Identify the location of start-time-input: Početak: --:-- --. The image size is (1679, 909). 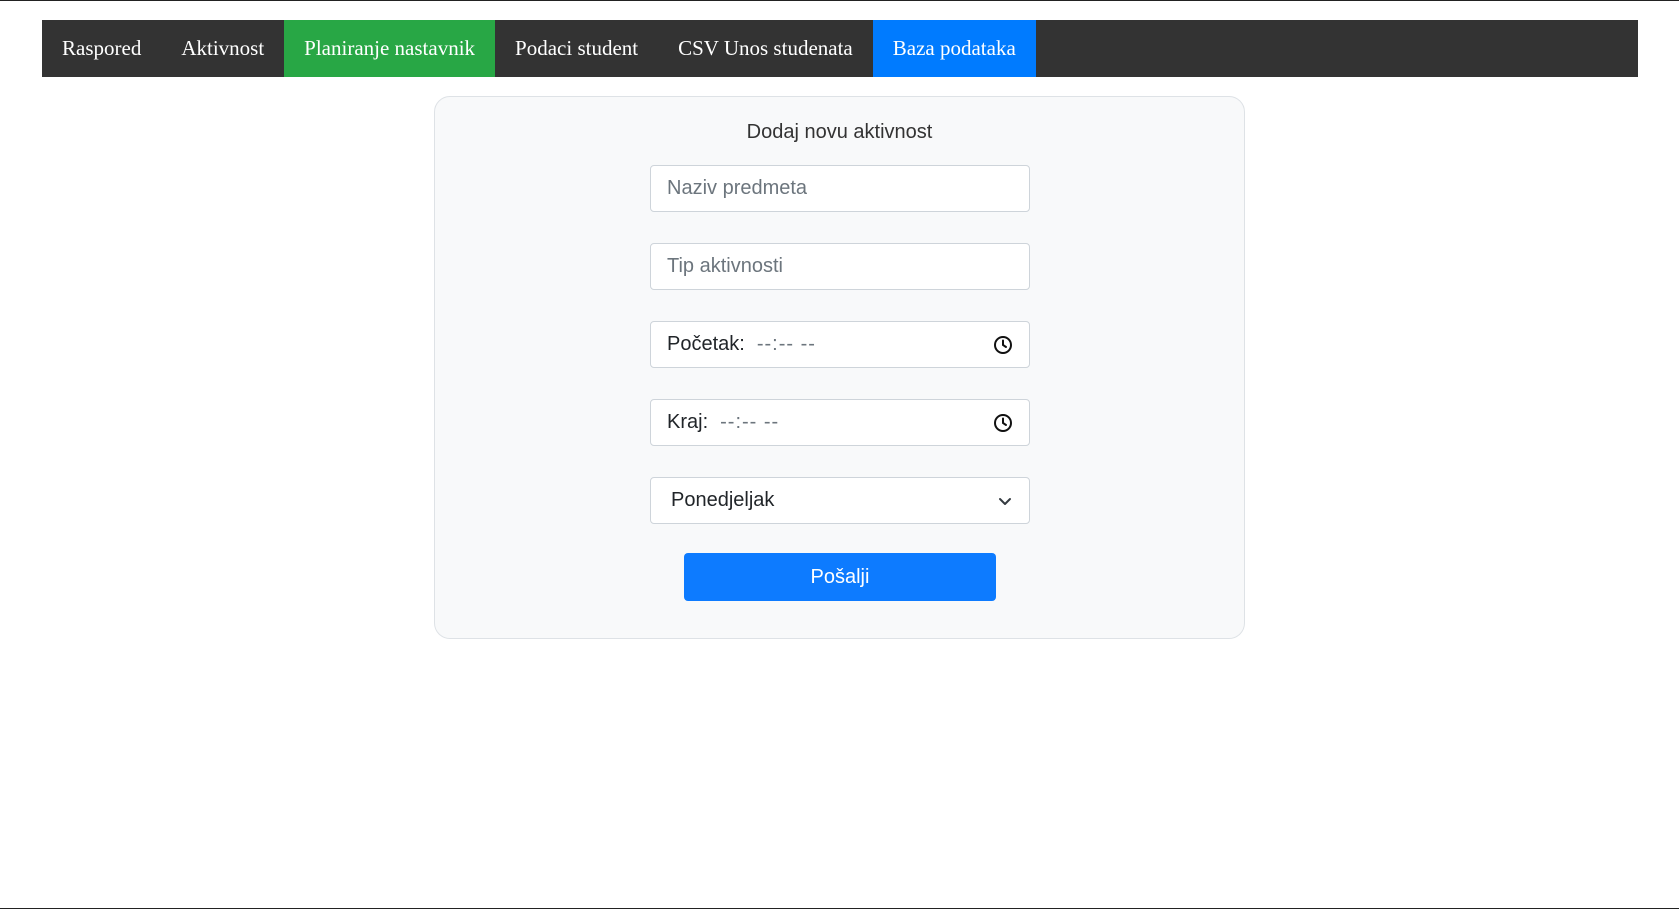
(840, 344).